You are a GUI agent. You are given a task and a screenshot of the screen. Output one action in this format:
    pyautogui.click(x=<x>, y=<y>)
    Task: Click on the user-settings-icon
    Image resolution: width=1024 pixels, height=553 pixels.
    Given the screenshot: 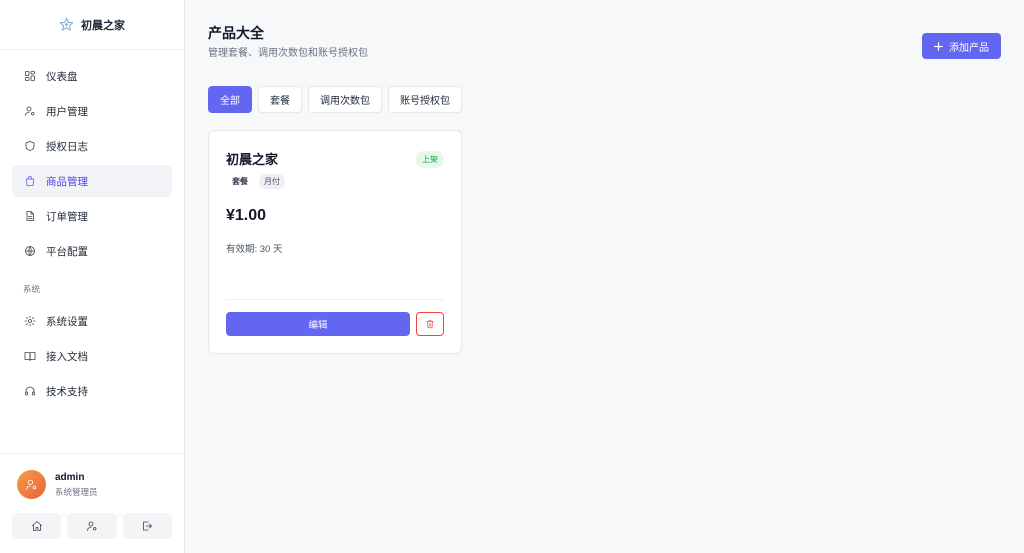 What is the action you would take?
    pyautogui.click(x=92, y=526)
    